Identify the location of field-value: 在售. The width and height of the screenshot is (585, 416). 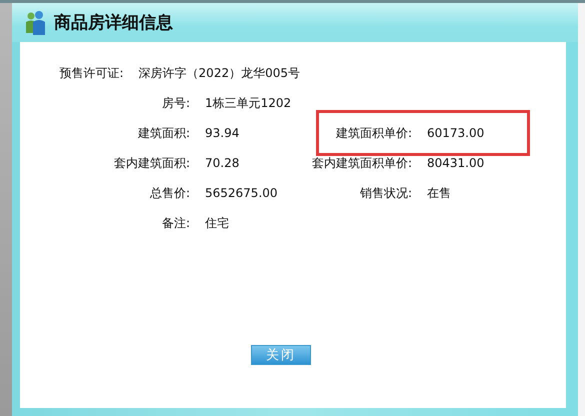
(438, 193).